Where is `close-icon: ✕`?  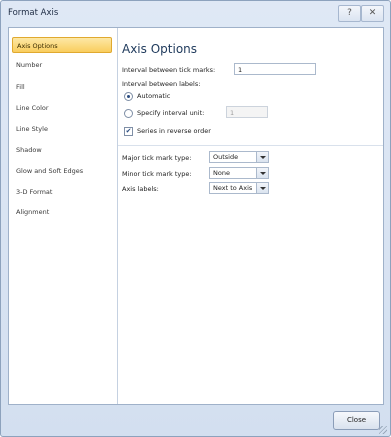
close-icon: ✕ is located at coordinates (372, 13).